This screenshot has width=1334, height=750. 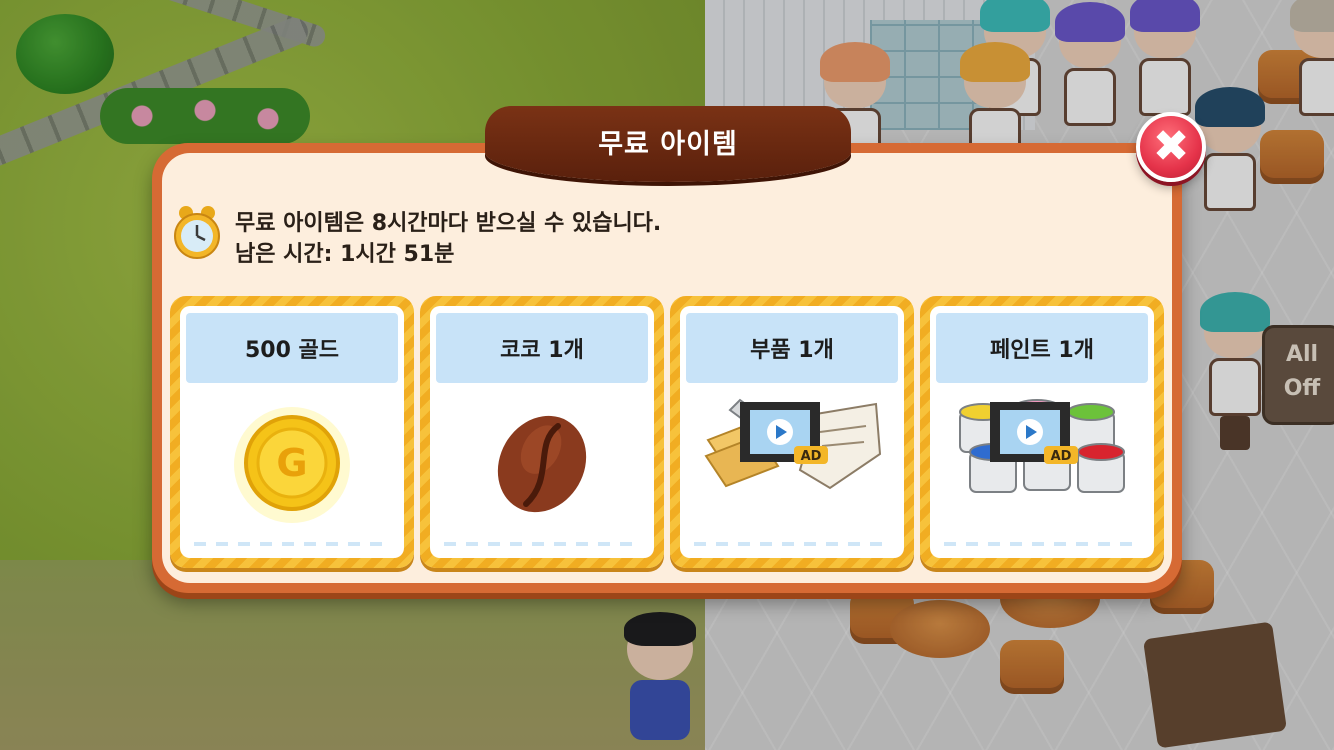 I want to click on item-card-coco: 코코 1개, so click(x=542, y=432).